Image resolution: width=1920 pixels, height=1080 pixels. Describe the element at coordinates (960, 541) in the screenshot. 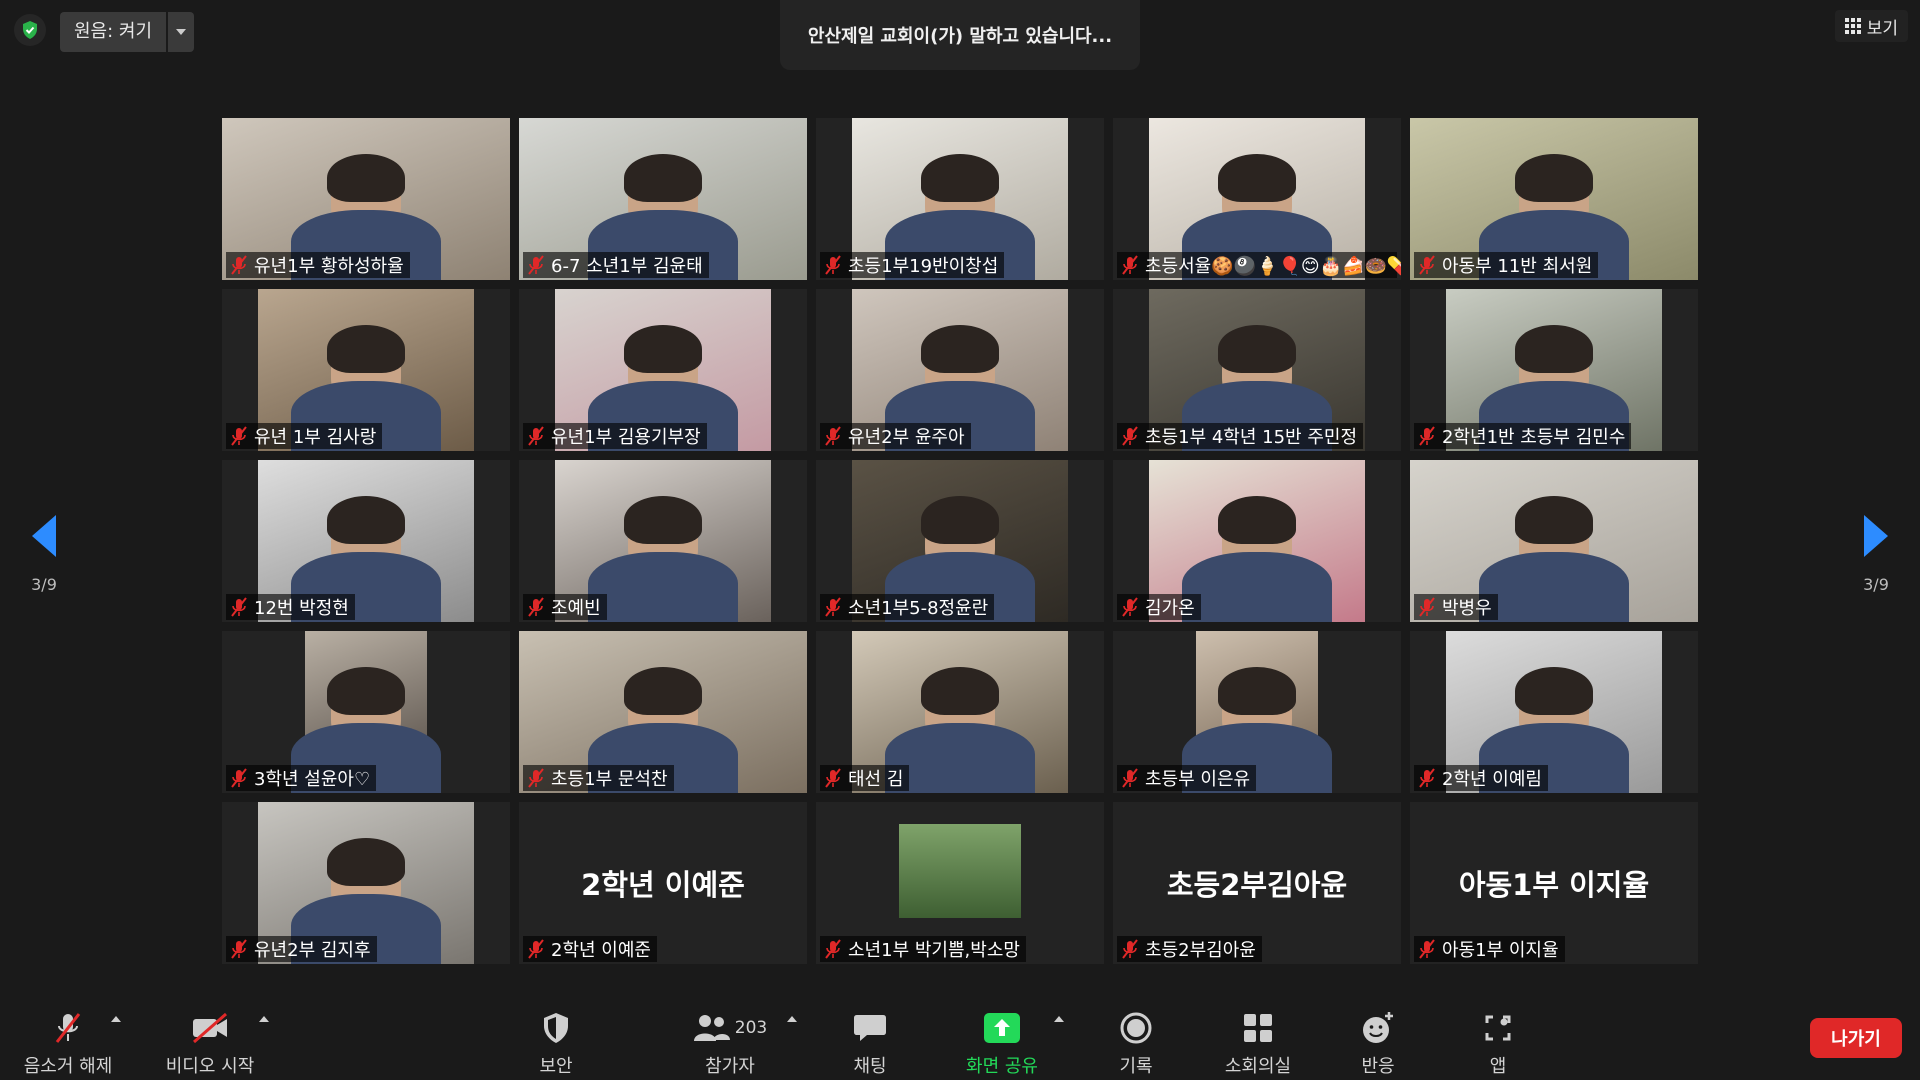

I see `participant-tile: 소년1부5-8정윤란` at that location.